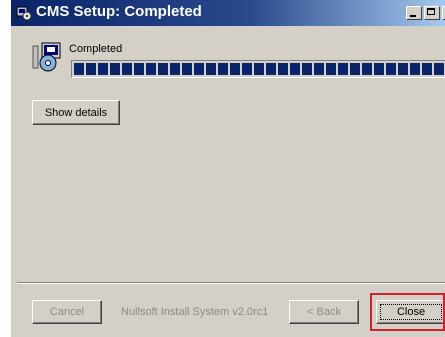  Describe the element at coordinates (24, 13) in the screenshot. I see `installer-icon` at that location.